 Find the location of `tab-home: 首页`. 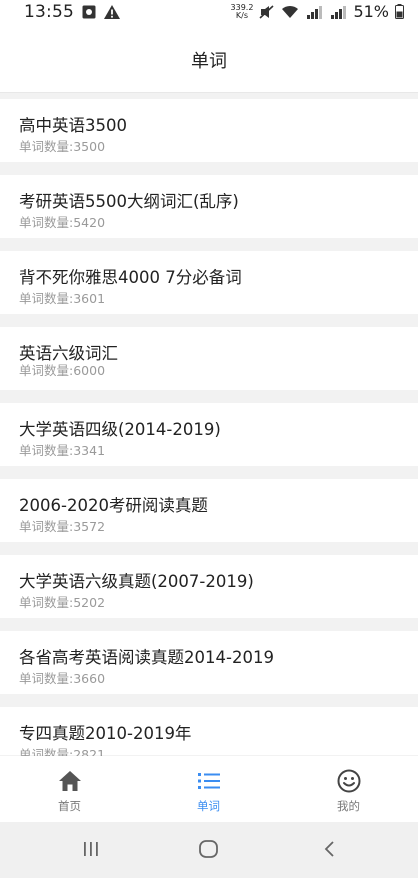

tab-home: 首页 is located at coordinates (69, 789).